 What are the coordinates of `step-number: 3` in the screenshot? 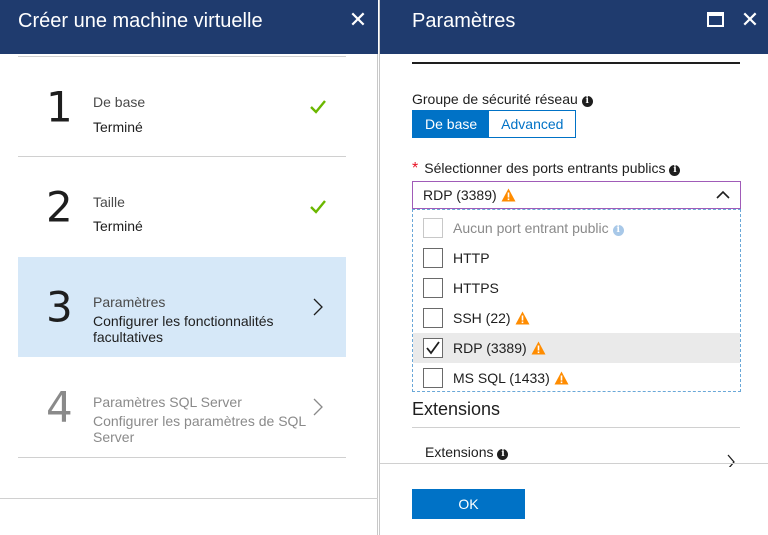 It's located at (59, 307).